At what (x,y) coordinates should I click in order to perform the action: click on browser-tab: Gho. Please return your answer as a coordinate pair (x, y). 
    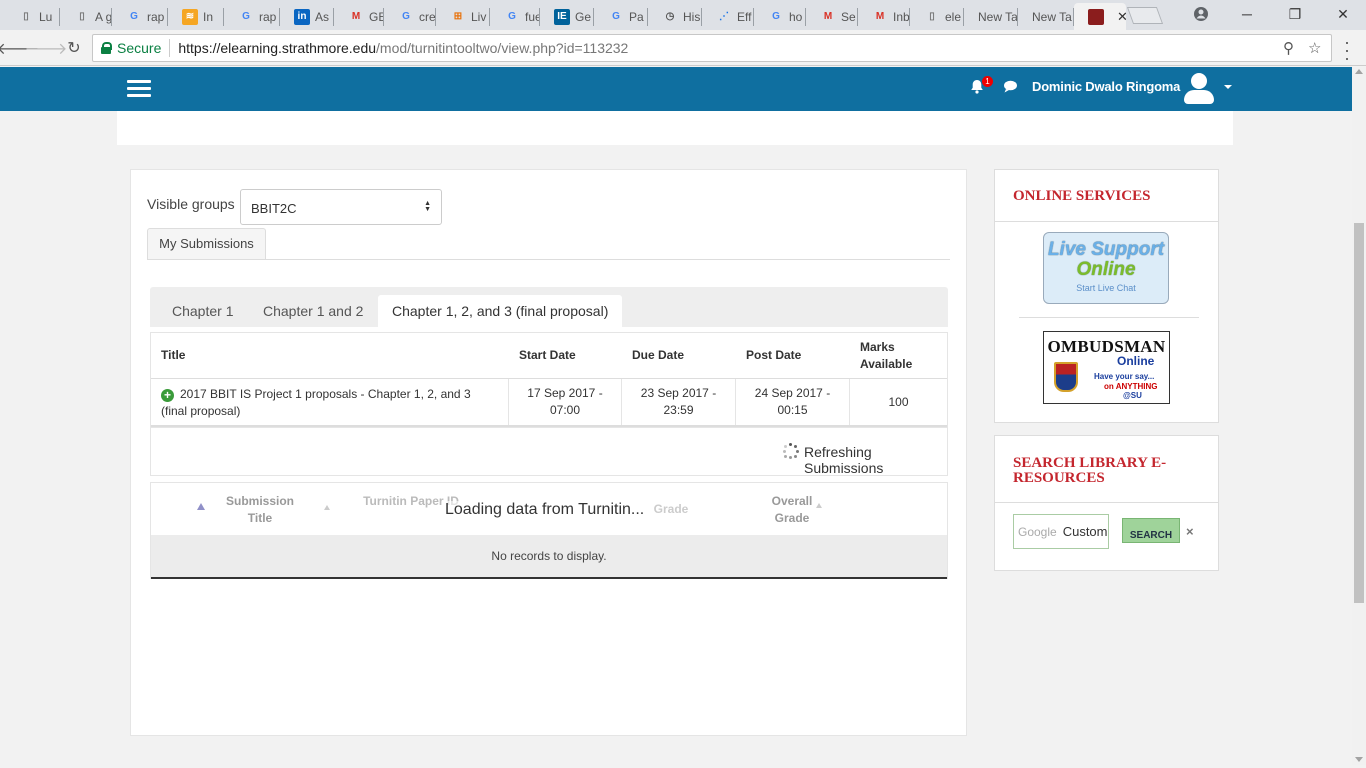
    Looking at the image, I should click on (780, 16).